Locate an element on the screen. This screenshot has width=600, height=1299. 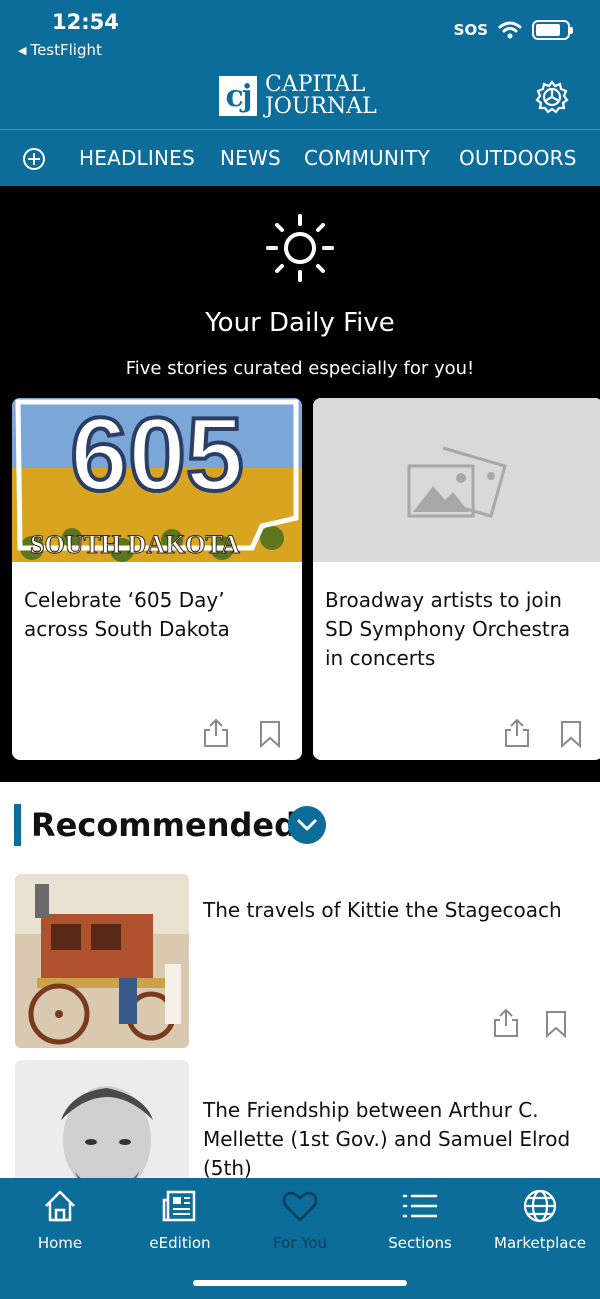
daily-five-subtitle: Five stories curated especially for you! is located at coordinates (300, 368).